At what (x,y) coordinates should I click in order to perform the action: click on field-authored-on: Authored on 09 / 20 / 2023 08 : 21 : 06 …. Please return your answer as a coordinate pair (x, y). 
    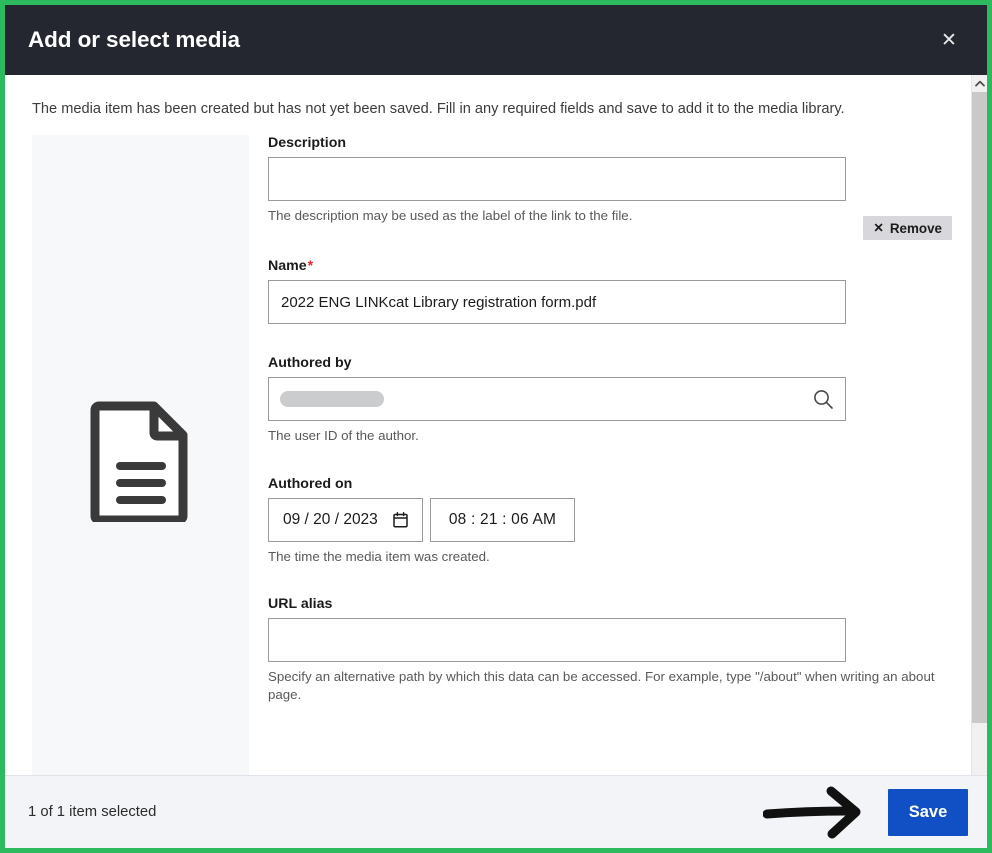
    Looking at the image, I should click on (613, 521).